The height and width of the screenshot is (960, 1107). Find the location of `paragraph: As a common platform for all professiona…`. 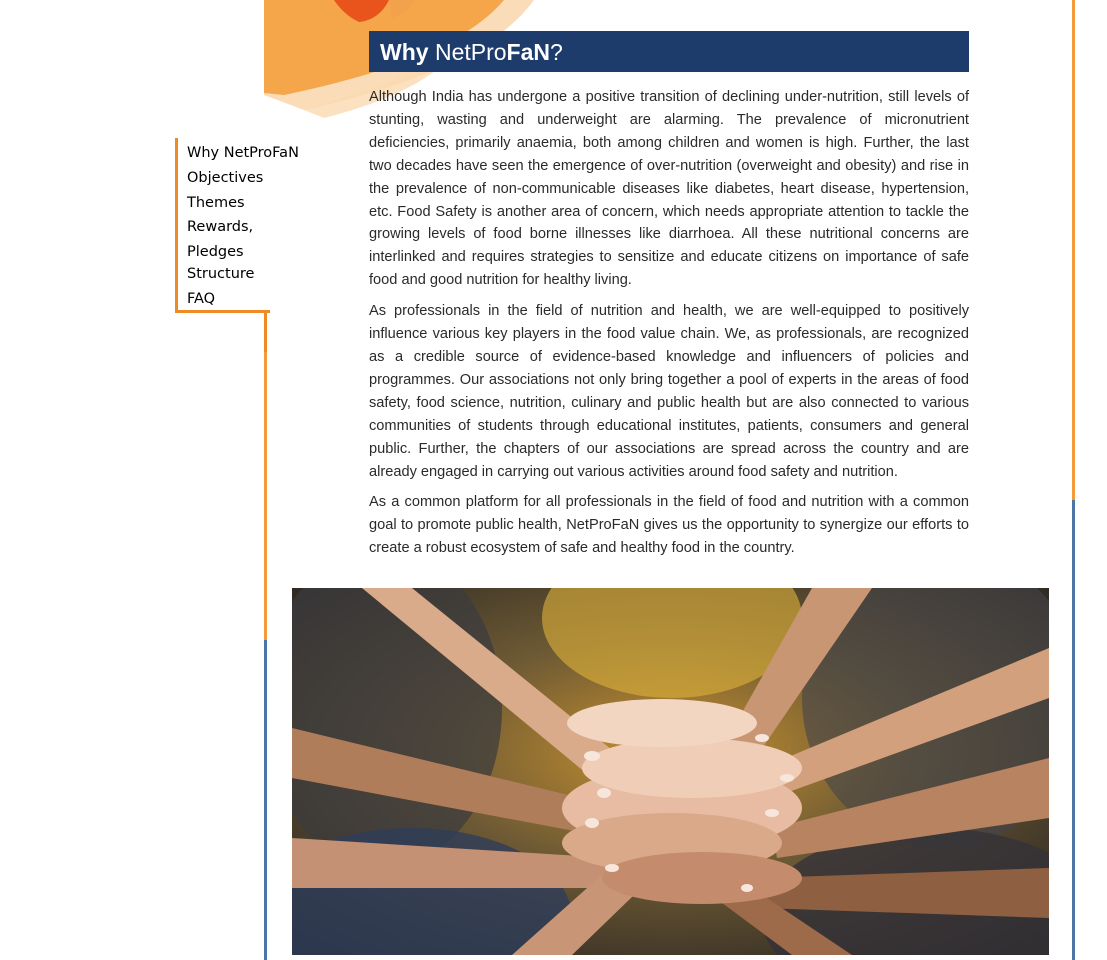

paragraph: As a common platform for all professiona… is located at coordinates (669, 525).